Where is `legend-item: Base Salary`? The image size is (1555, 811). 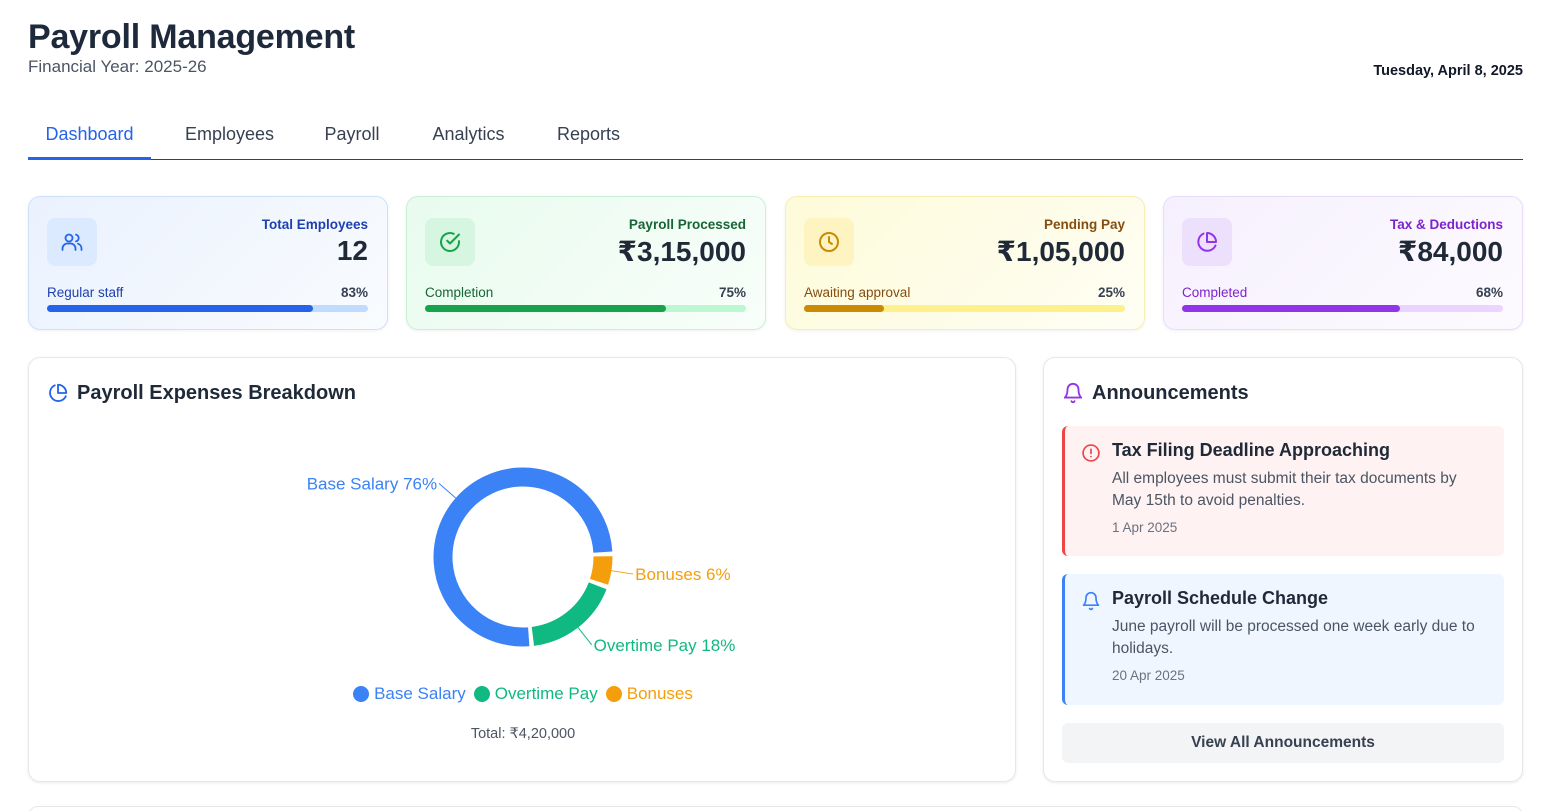
legend-item: Base Salary is located at coordinates (409, 694).